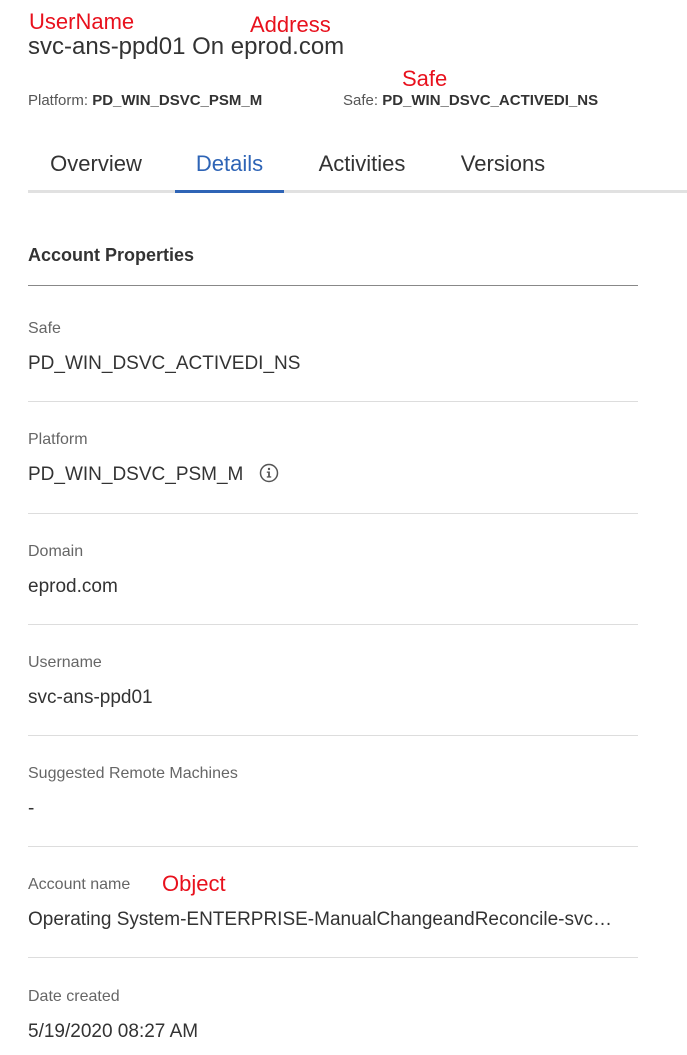  Describe the element at coordinates (111, 255) in the screenshot. I see `section-title: Account Properties` at that location.